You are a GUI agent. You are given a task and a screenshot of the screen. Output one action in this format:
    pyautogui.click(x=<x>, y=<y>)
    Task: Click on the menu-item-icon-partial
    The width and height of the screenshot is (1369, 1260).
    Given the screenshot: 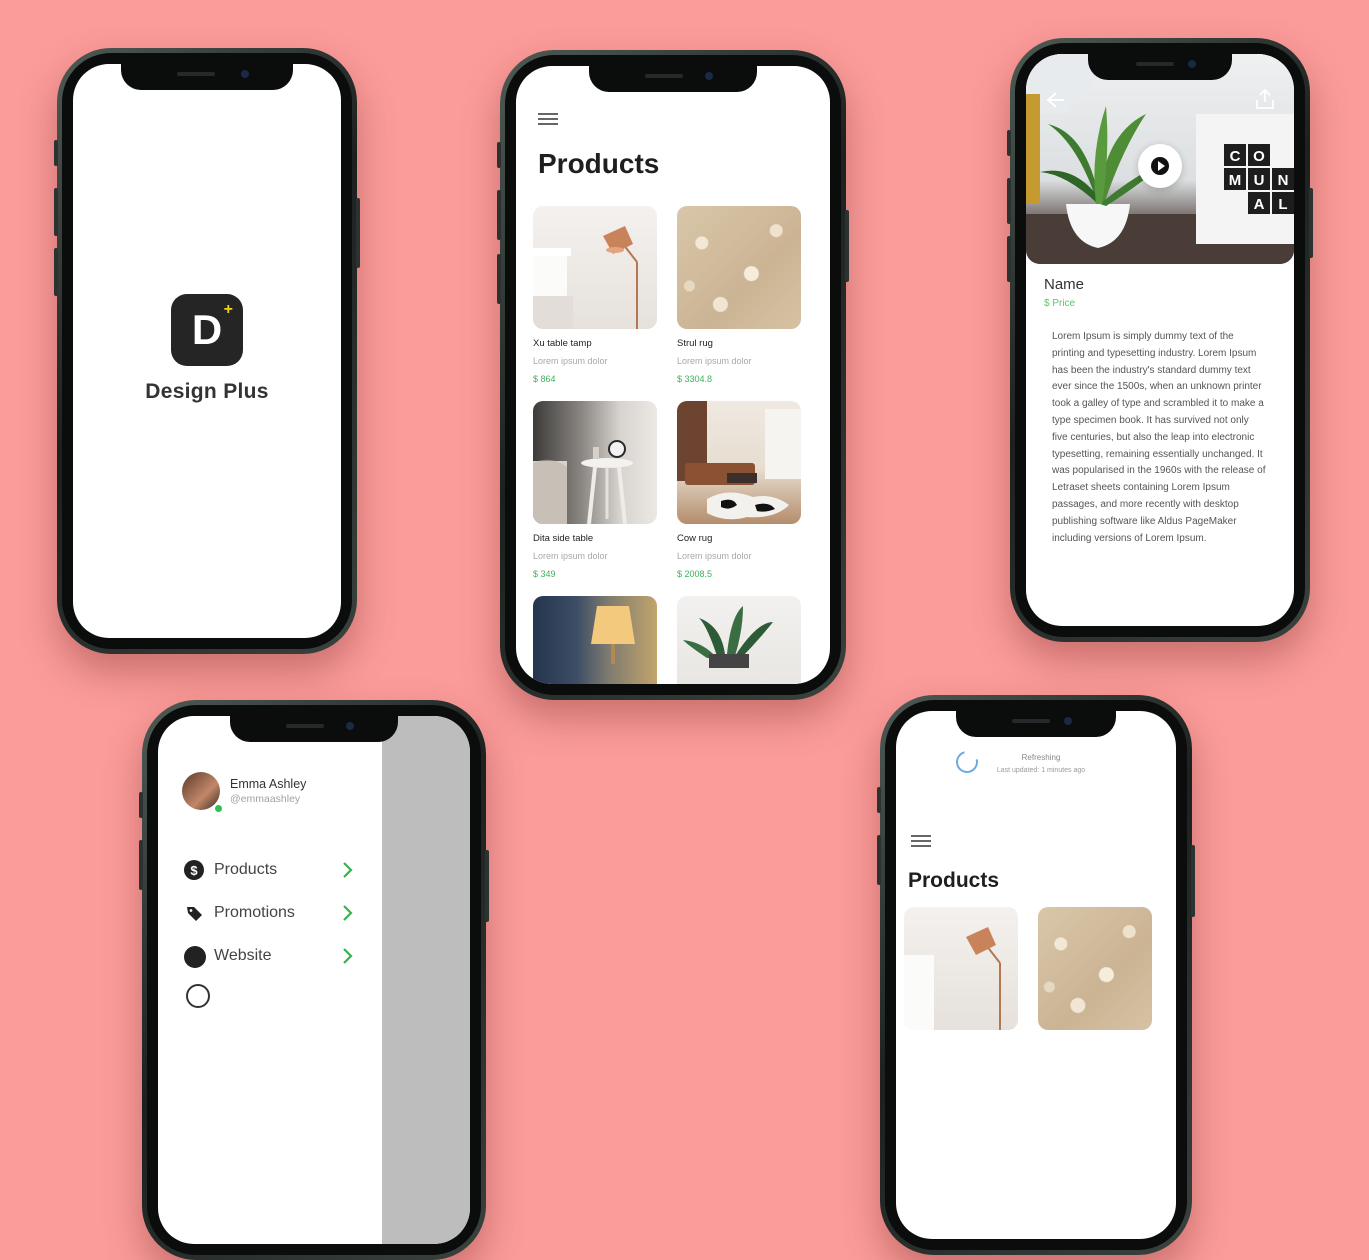 What is the action you would take?
    pyautogui.click(x=198, y=996)
    